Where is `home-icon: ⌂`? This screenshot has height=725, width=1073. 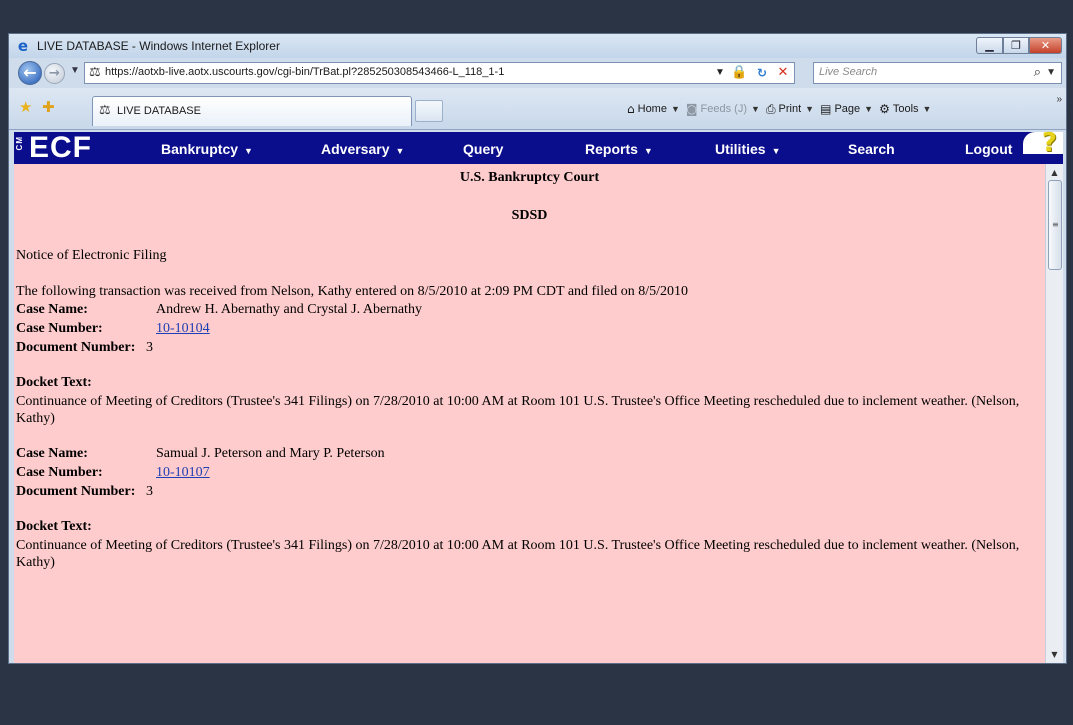
home-icon: ⌂ is located at coordinates (631, 109).